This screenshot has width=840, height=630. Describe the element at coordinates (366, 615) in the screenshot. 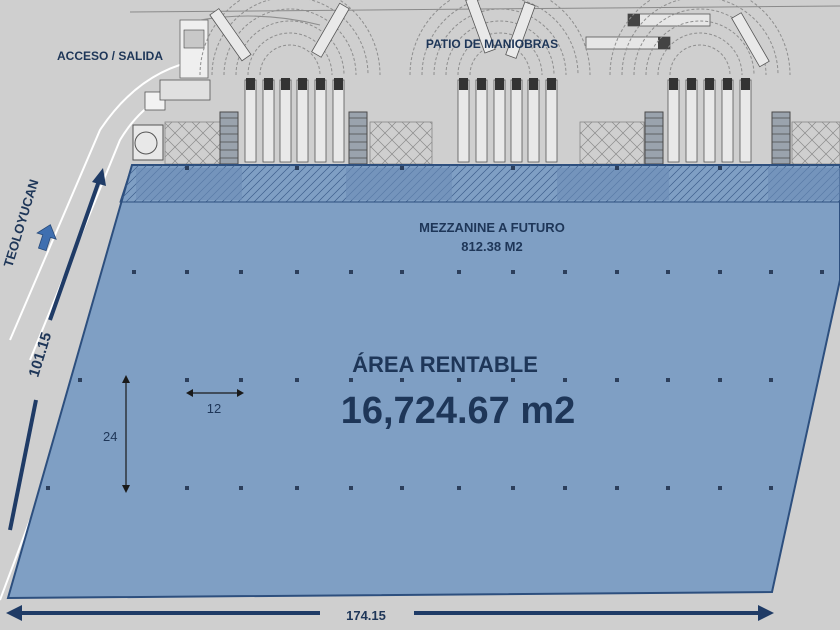

I see `dimension-bottom-label: 174.15` at that location.